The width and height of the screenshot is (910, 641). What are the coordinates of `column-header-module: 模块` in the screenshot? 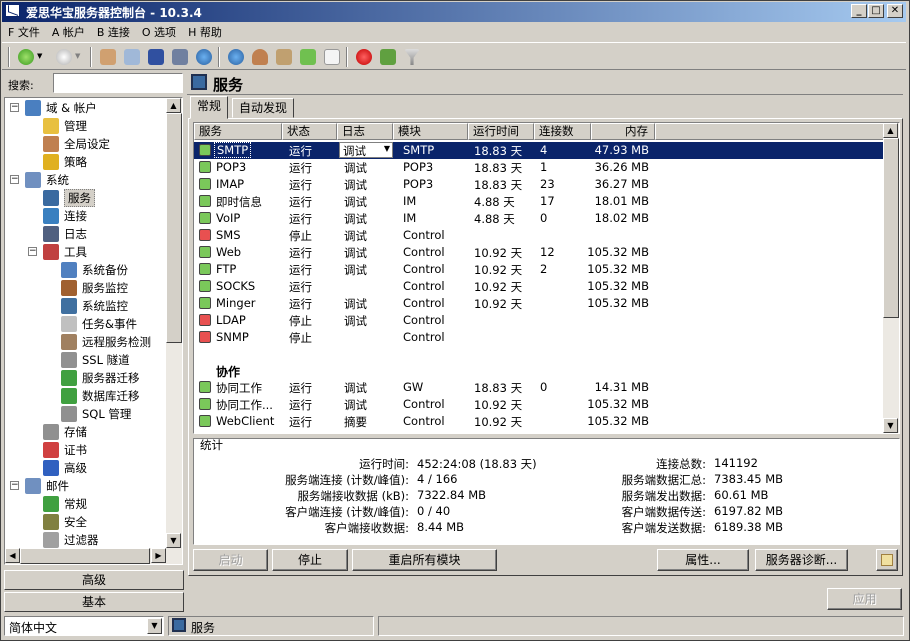 It's located at (430, 131).